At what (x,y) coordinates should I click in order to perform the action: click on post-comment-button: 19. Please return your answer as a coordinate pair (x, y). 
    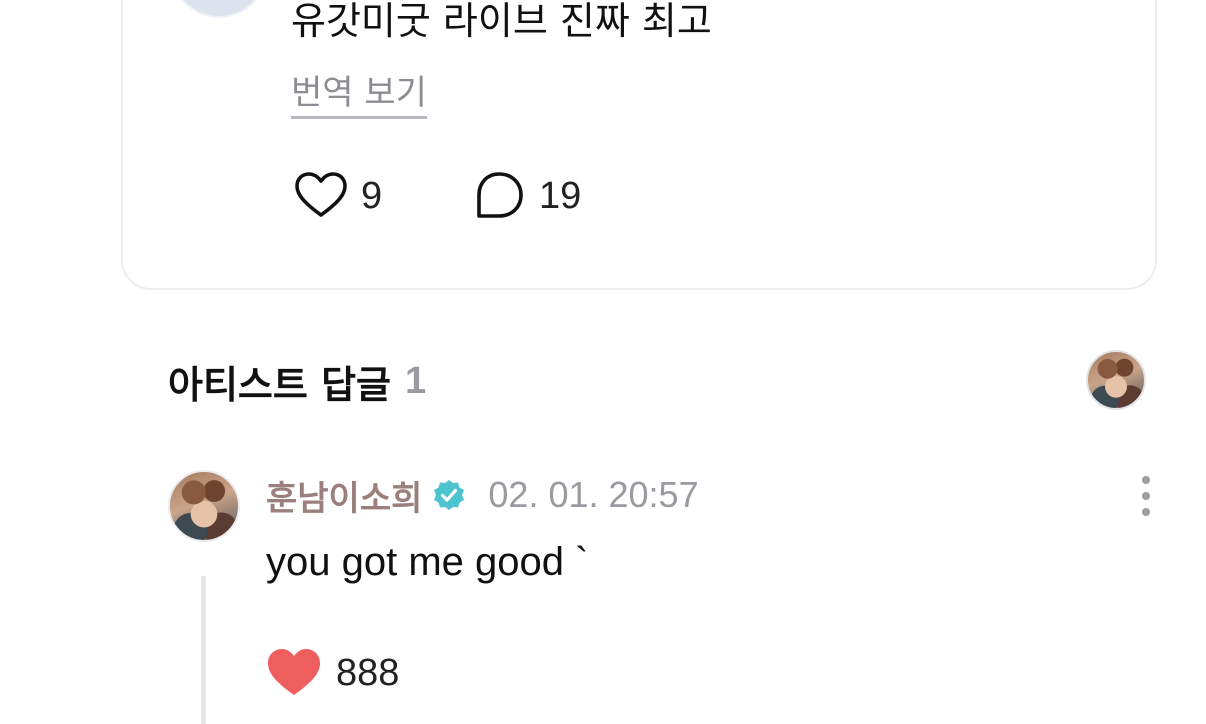
    Looking at the image, I should click on (526, 196).